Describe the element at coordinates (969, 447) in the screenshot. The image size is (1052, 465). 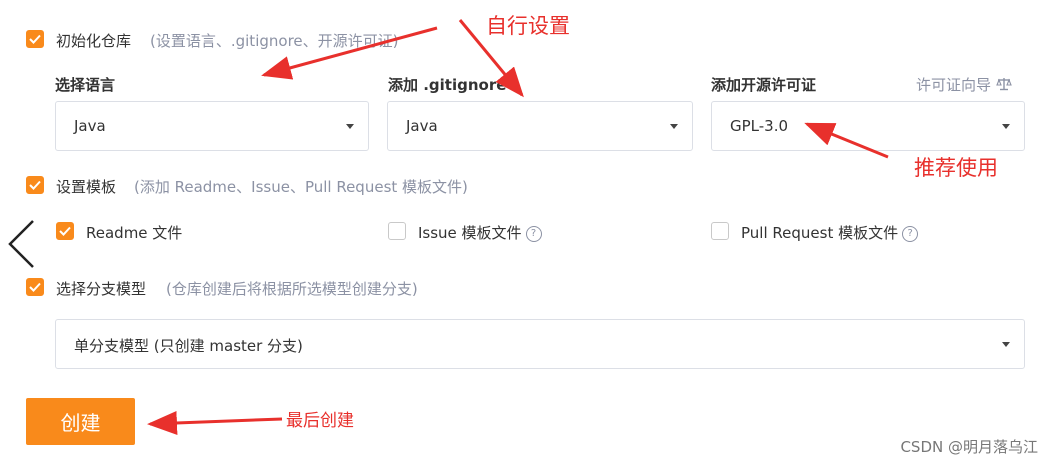
I see `watermark: CSDN @明月落乌江` at that location.